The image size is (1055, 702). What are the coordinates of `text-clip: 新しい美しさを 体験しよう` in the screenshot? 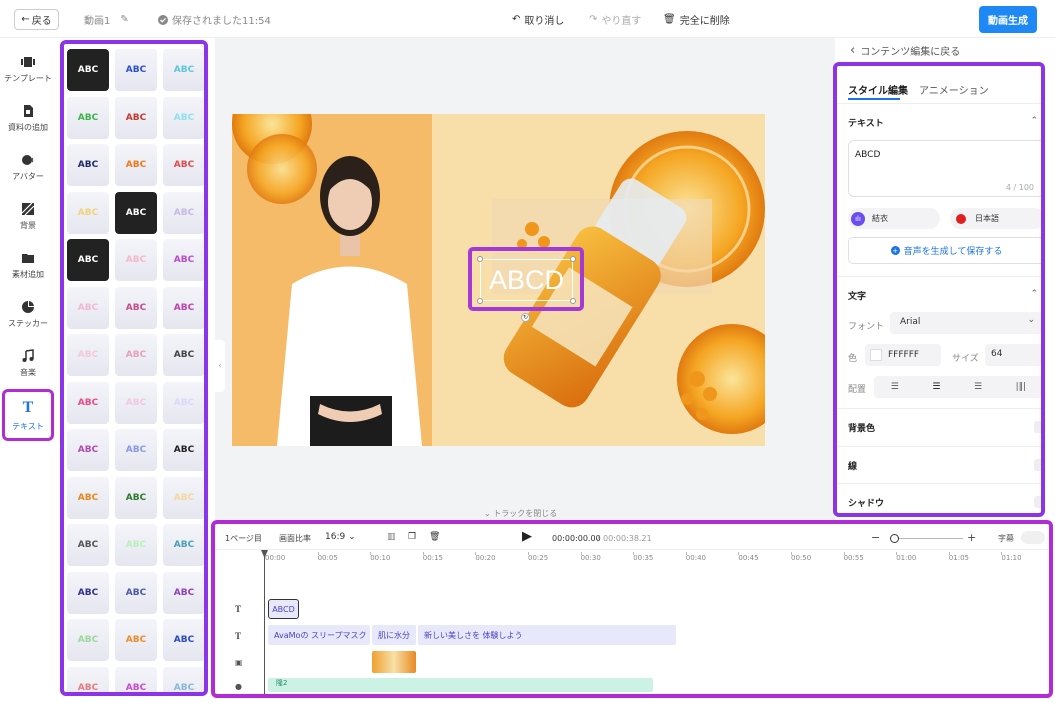 It's located at (547, 635).